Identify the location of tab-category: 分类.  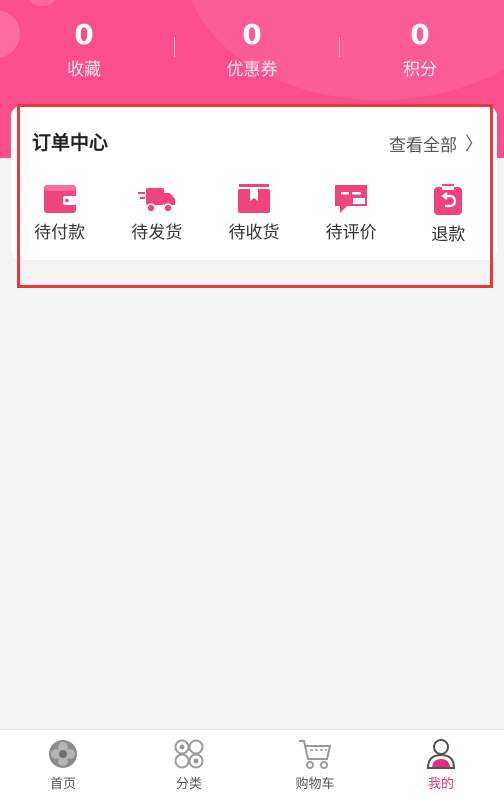
(189, 763).